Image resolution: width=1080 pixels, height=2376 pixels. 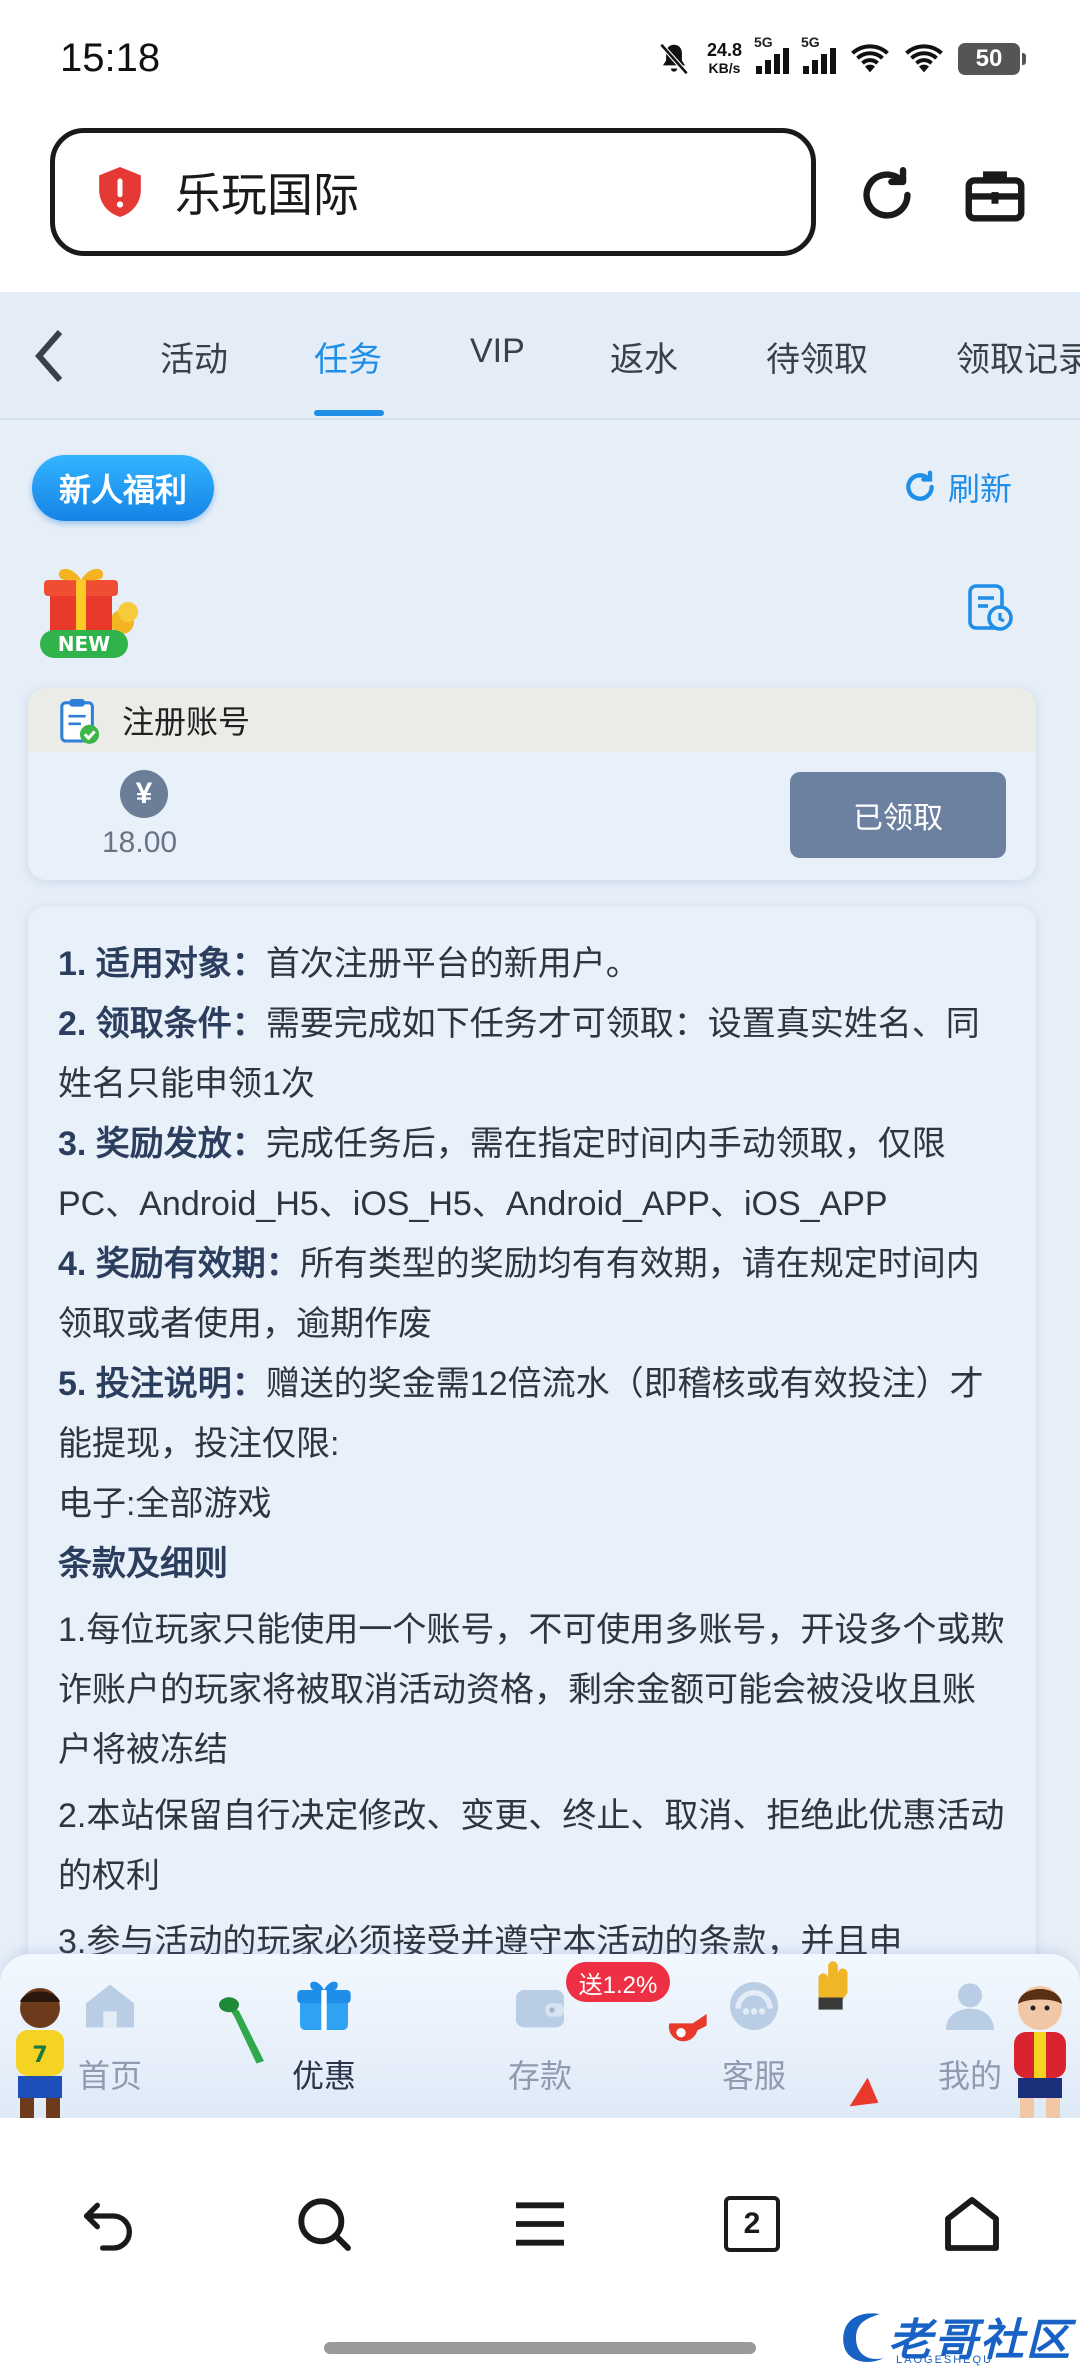 What do you see at coordinates (194, 356) in the screenshot?
I see `tab-activity: 活动` at bounding box center [194, 356].